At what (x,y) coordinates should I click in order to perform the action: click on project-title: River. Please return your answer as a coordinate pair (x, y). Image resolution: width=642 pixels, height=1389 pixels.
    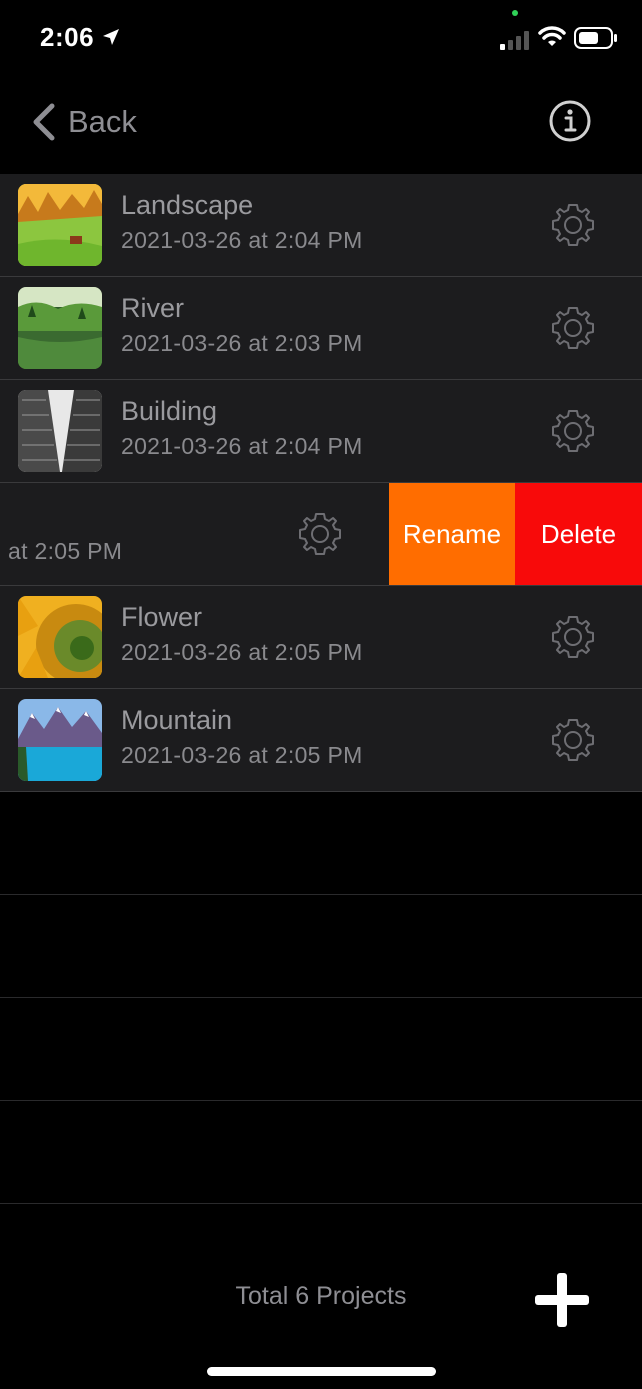
    Looking at the image, I should click on (153, 308).